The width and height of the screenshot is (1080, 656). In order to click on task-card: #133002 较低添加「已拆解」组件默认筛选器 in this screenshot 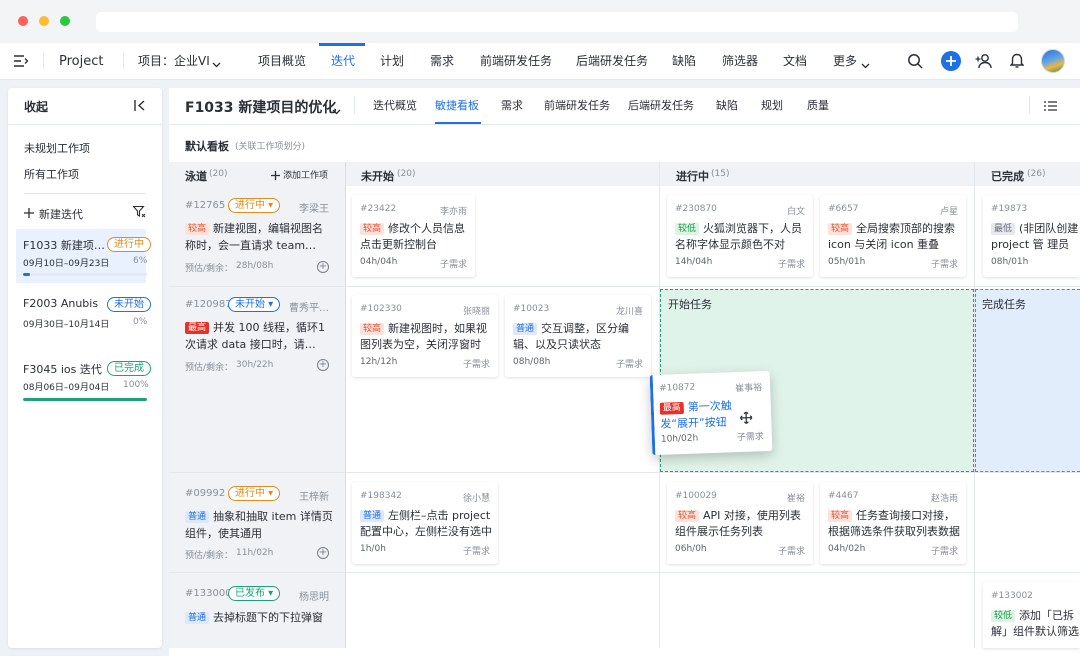, I will do `click(1031, 615)`.